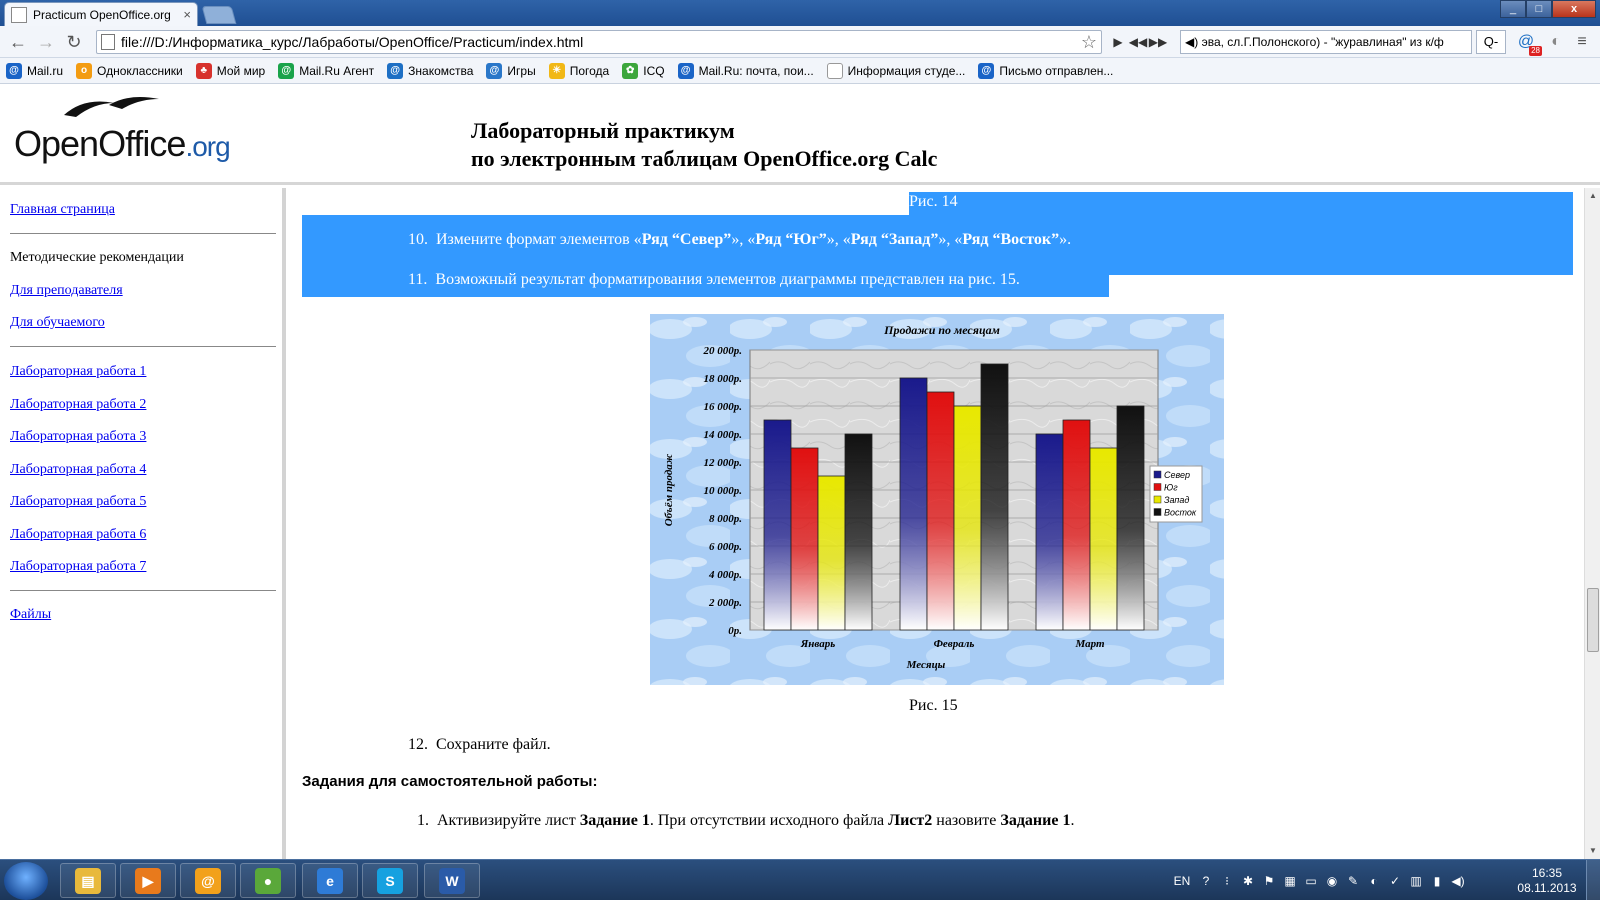 The width and height of the screenshot is (1600, 900). Describe the element at coordinates (74, 42) in the screenshot. I see `reload-icon: ↻` at that location.